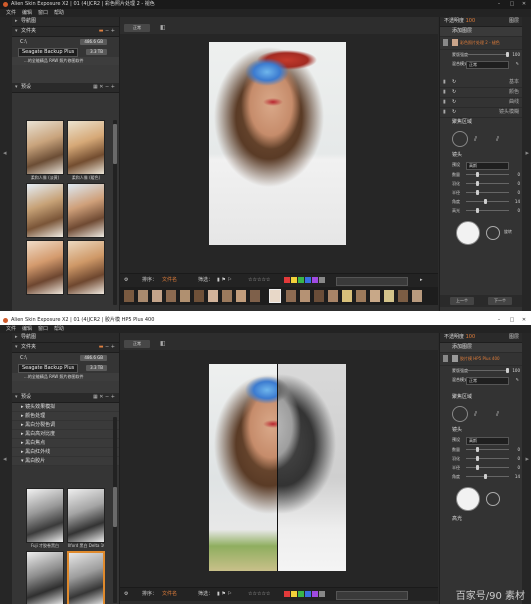 This screenshot has height=604, width=531. I want to click on lens-preset-row: 预设 高斯, so click(481, 440).